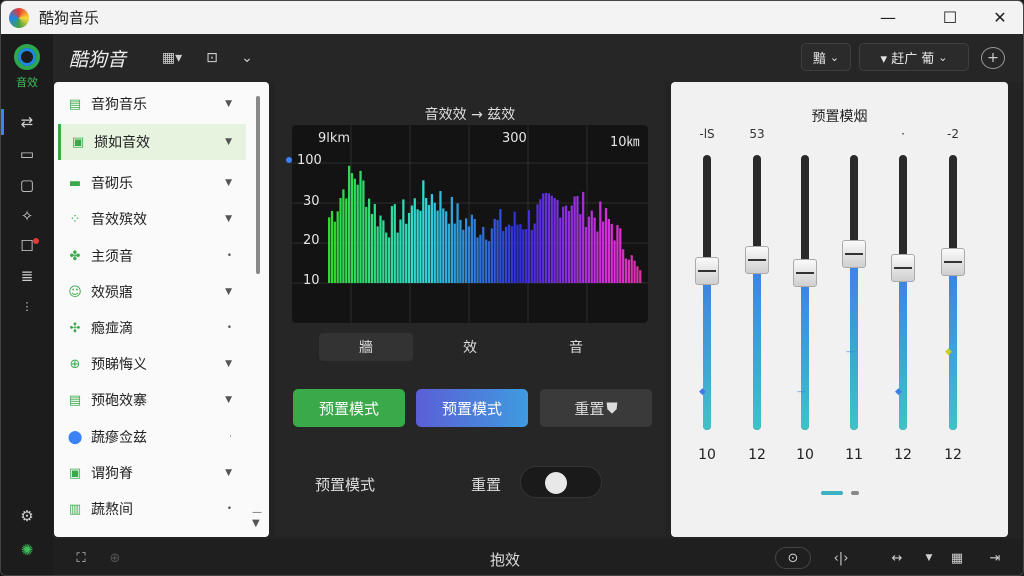 This screenshot has height=576, width=1024. Describe the element at coordinates (172, 58) in the screenshot. I see `grid-view-icon: ▦▾` at that location.